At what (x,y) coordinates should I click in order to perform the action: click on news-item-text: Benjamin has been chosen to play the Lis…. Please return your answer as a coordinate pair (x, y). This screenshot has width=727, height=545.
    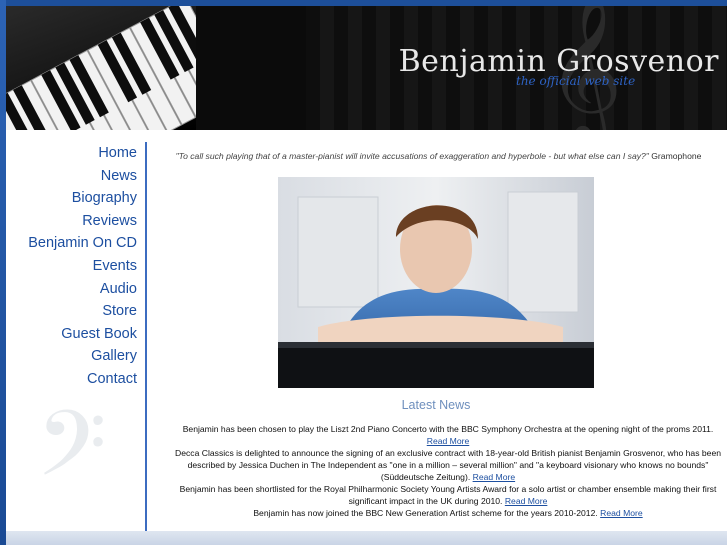
    Looking at the image, I should click on (448, 429).